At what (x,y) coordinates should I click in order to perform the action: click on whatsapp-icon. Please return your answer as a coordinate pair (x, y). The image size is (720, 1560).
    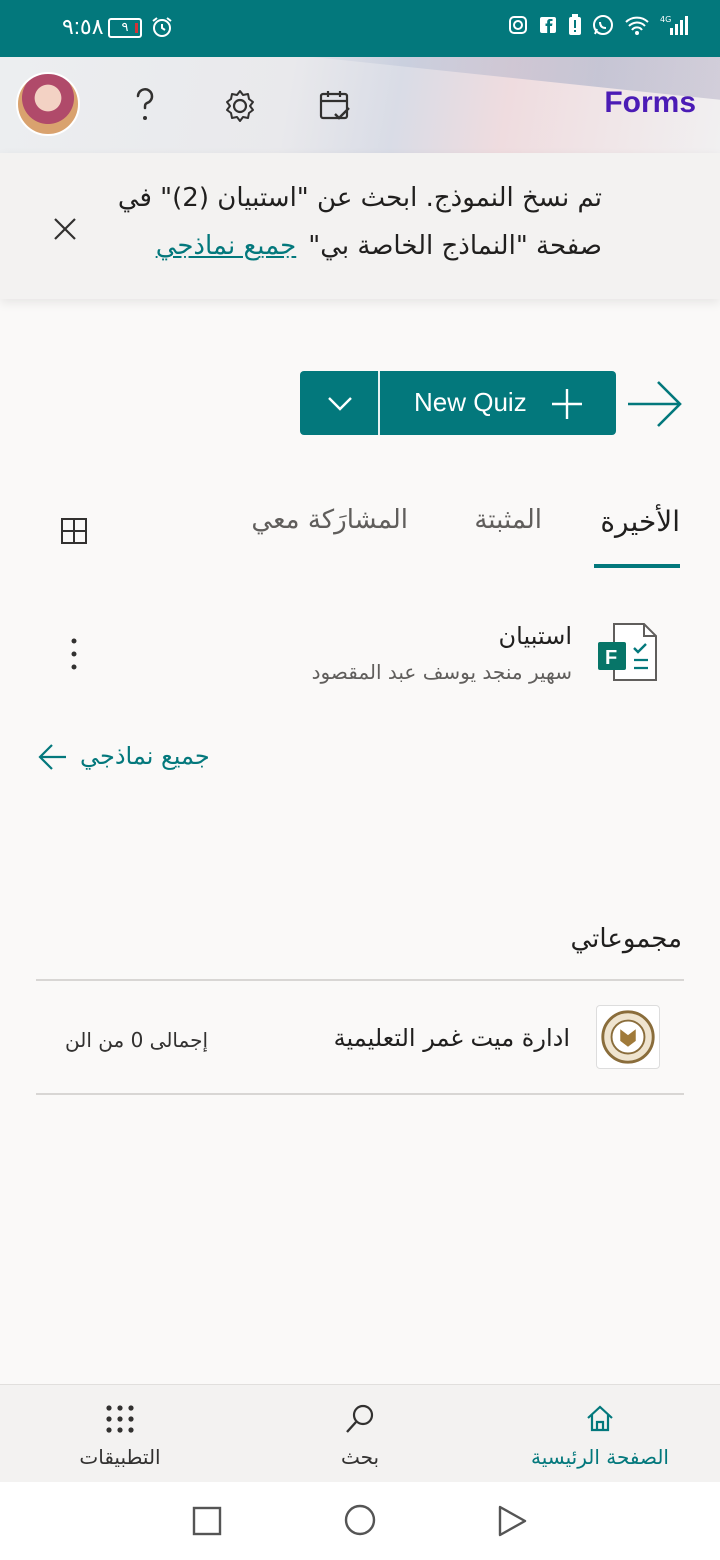
    Looking at the image, I should click on (603, 25).